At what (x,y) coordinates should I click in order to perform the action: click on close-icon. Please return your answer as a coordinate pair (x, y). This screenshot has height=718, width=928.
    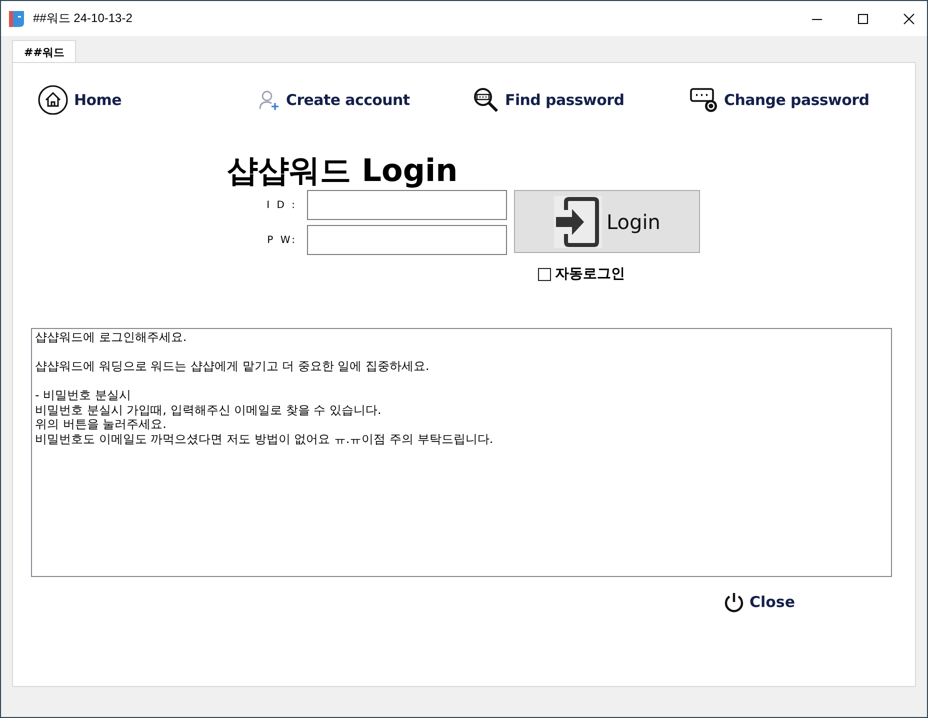
    Looking at the image, I should click on (909, 18).